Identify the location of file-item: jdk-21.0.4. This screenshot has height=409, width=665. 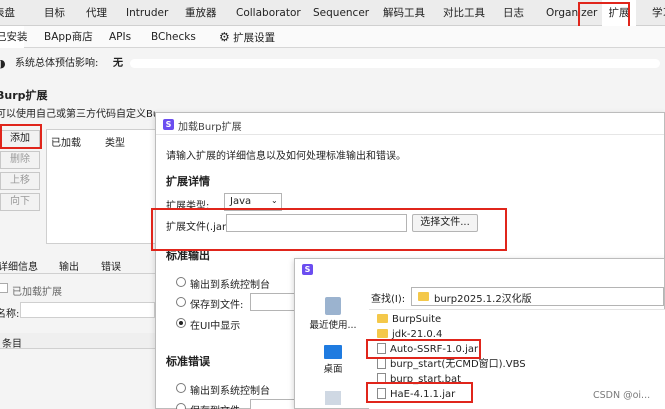
(409, 335).